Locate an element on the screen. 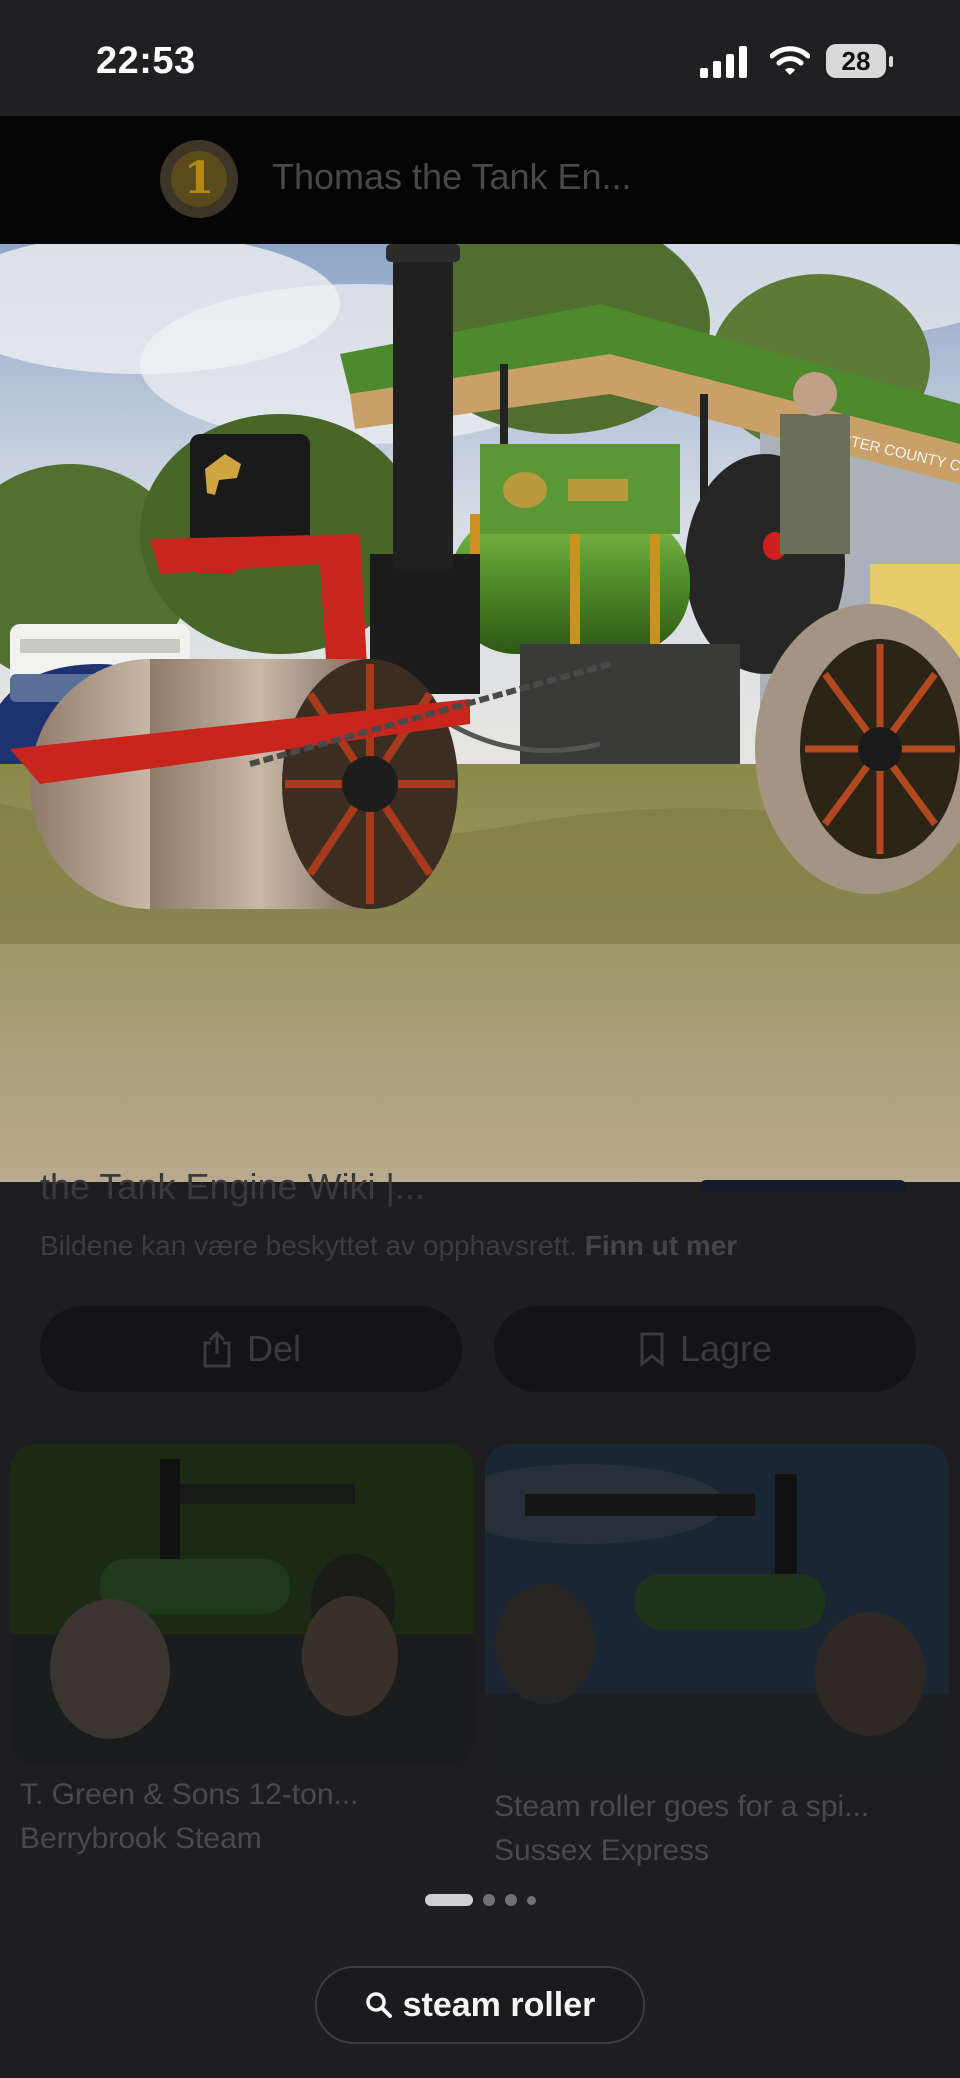  battery-indicator: 28 is located at coordinates (856, 61).